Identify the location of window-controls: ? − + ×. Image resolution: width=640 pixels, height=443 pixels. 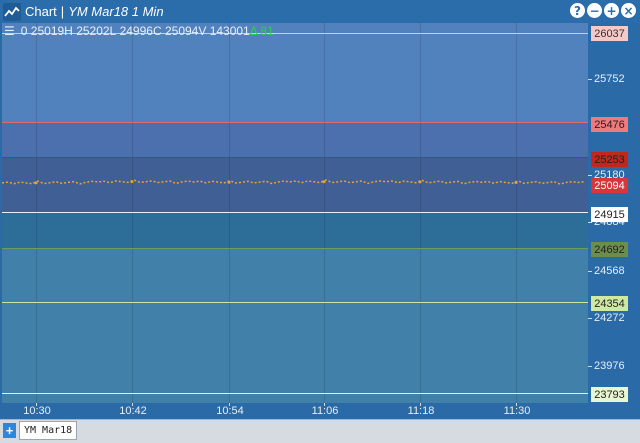
(603, 10).